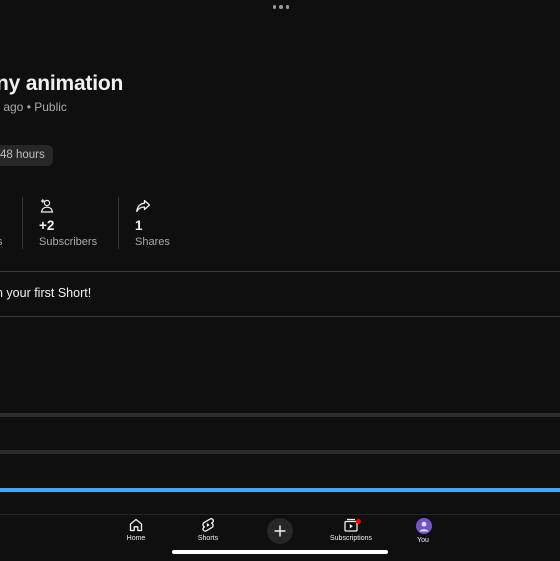 Image resolution: width=560 pixels, height=561 pixels. I want to click on nav-subscriptions-label: Subscriptions, so click(351, 538).